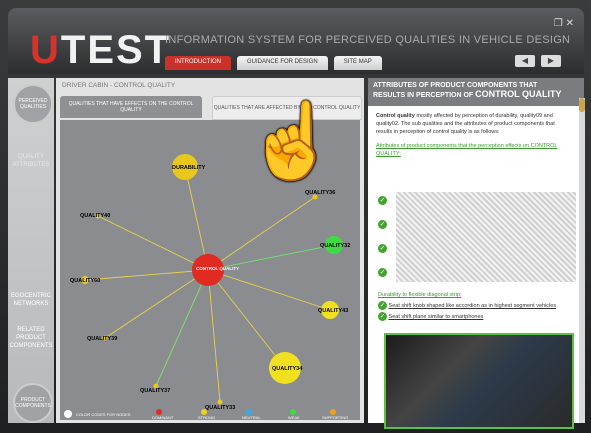 The width and height of the screenshot is (591, 433). I want to click on legend-supporting: SUPPORTING, so click(335, 417).